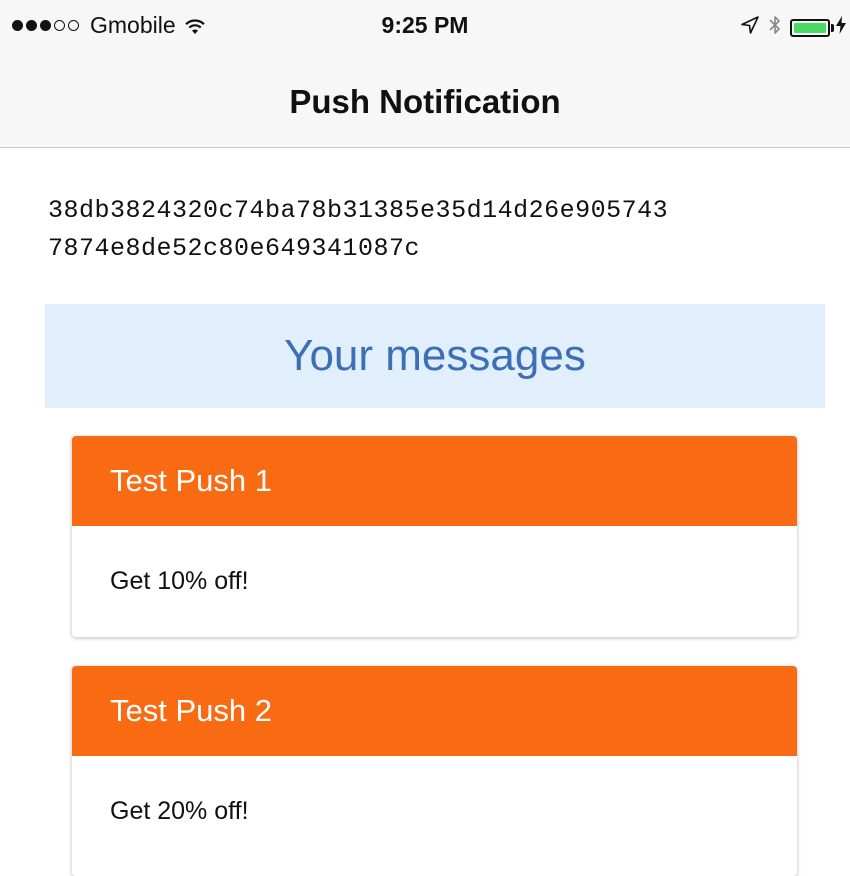  Describe the element at coordinates (425, 25) in the screenshot. I see `status-time: 9:25 PM` at that location.